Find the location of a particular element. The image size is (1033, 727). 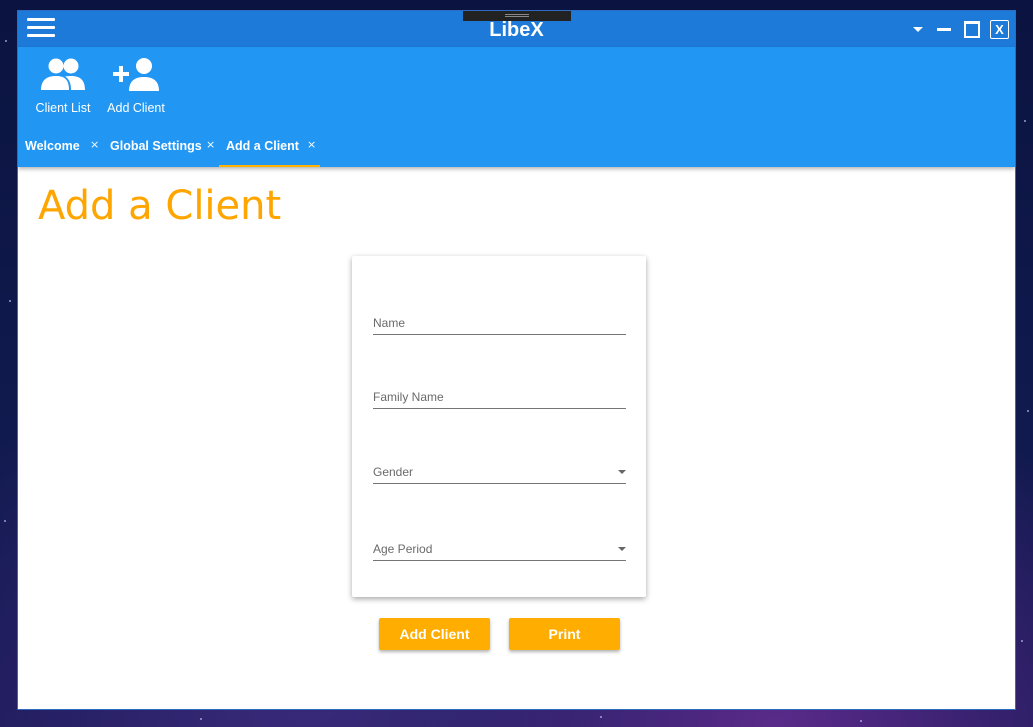

add-user-icon is located at coordinates (136, 74).